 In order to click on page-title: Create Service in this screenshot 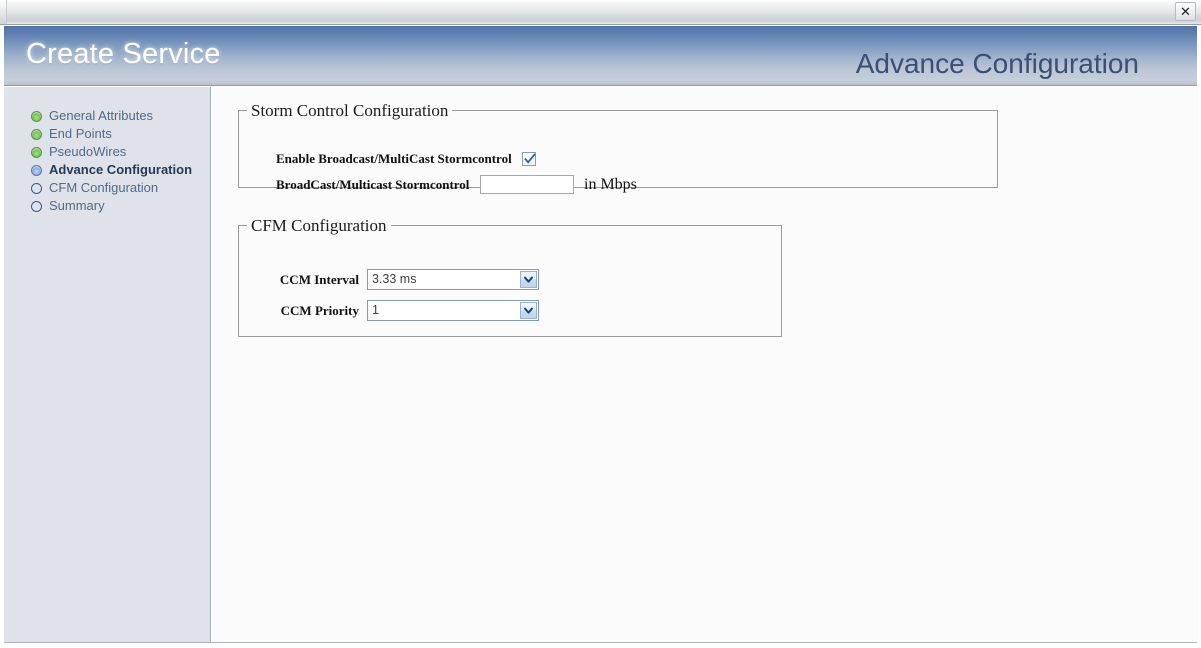, I will do `click(123, 54)`.